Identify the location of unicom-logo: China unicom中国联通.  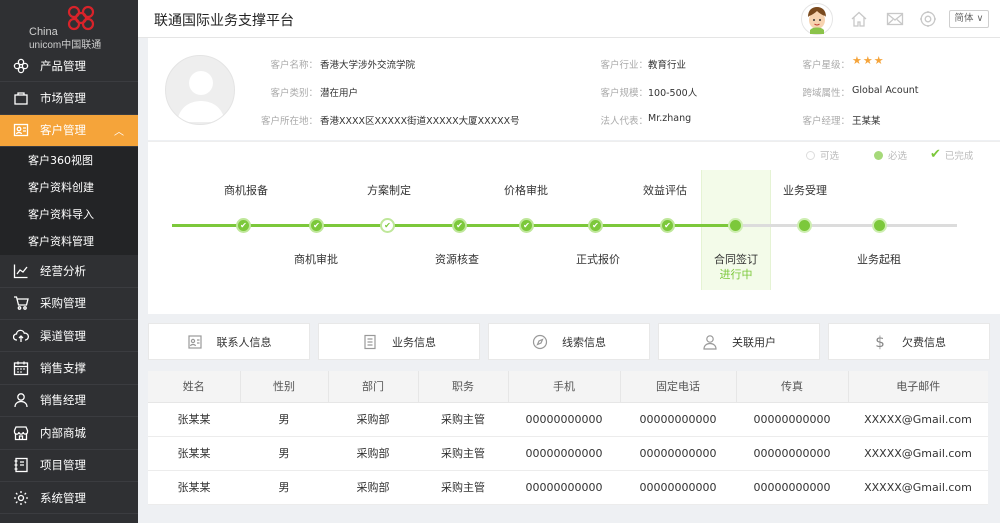
(69, 25).